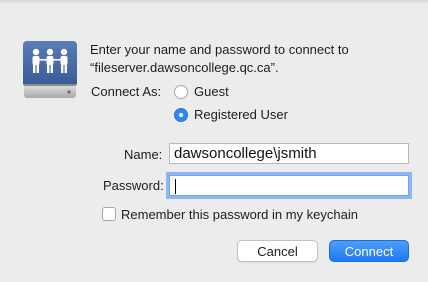 Image resolution: width=428 pixels, height=282 pixels. What do you see at coordinates (50, 71) in the screenshot?
I see `network-server-icon` at bounding box center [50, 71].